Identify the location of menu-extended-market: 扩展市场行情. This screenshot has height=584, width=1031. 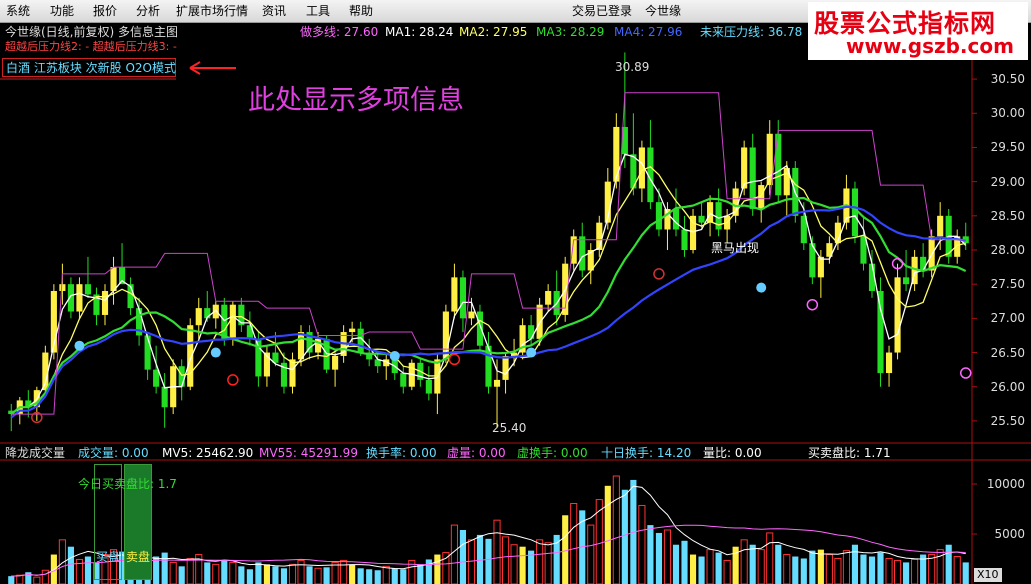
(212, 11).